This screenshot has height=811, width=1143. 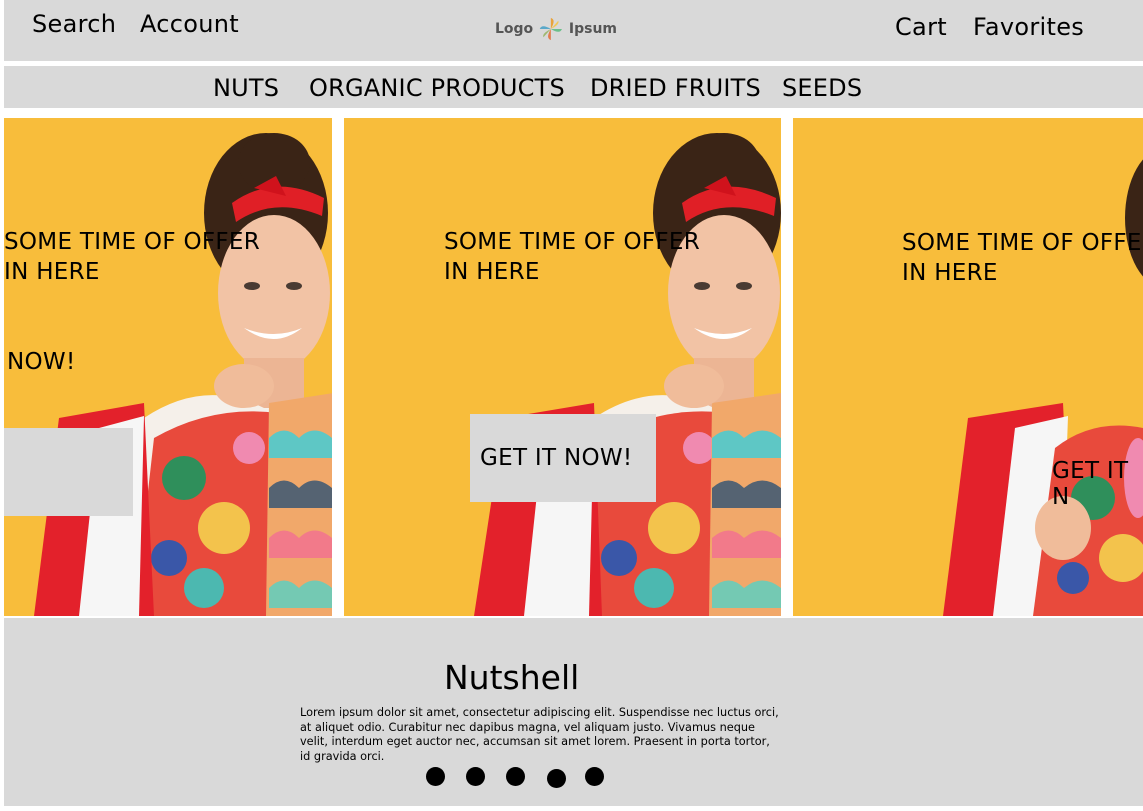 What do you see at coordinates (514, 29) in the screenshot?
I see `logo-text-left: Logo` at bounding box center [514, 29].